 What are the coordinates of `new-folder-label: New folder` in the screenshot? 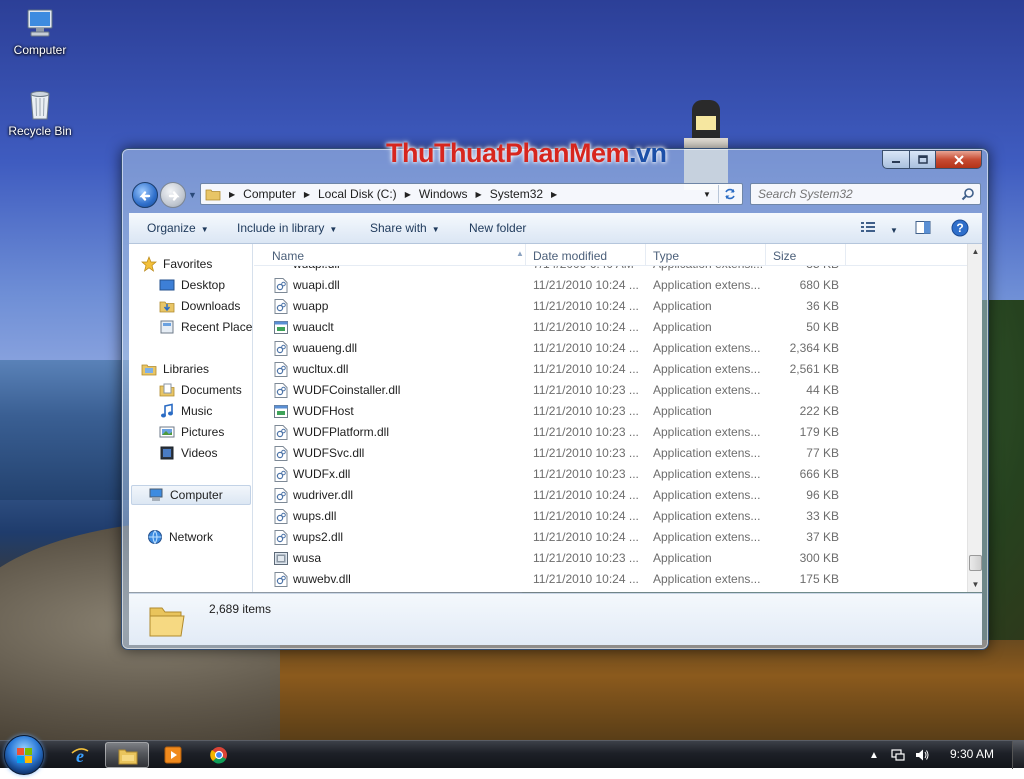 It's located at (498, 228).